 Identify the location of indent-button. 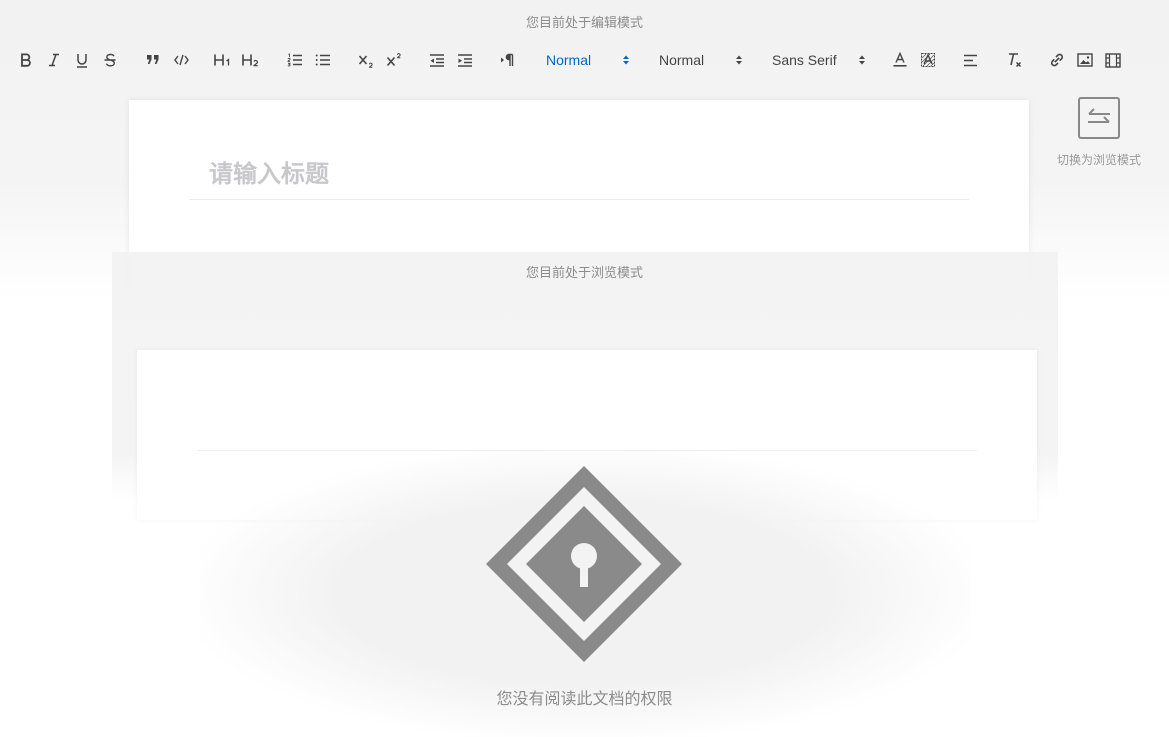
(465, 60).